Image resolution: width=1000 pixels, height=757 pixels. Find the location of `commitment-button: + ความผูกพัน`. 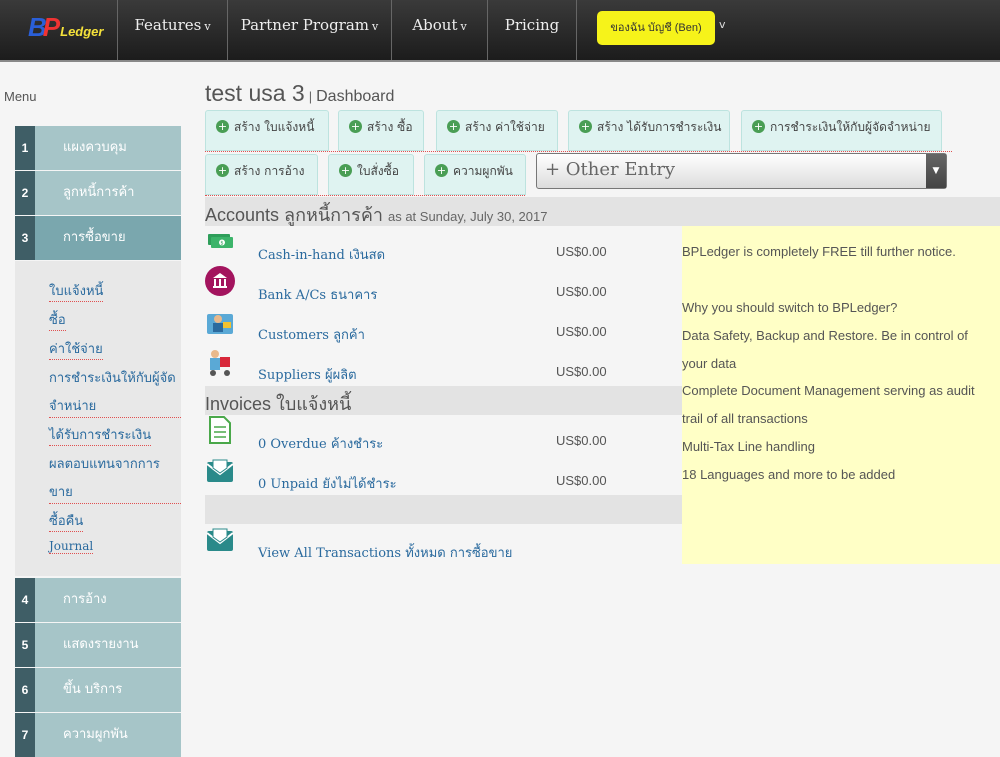

commitment-button: + ความผูกพัน is located at coordinates (475, 174).